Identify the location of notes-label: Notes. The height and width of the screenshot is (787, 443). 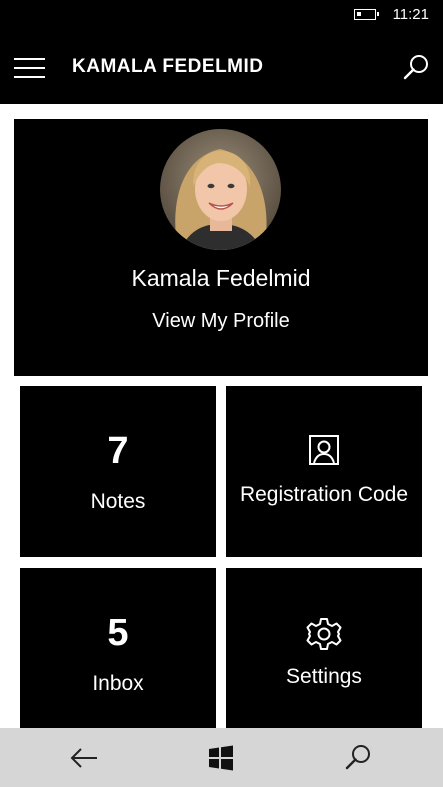
(118, 501).